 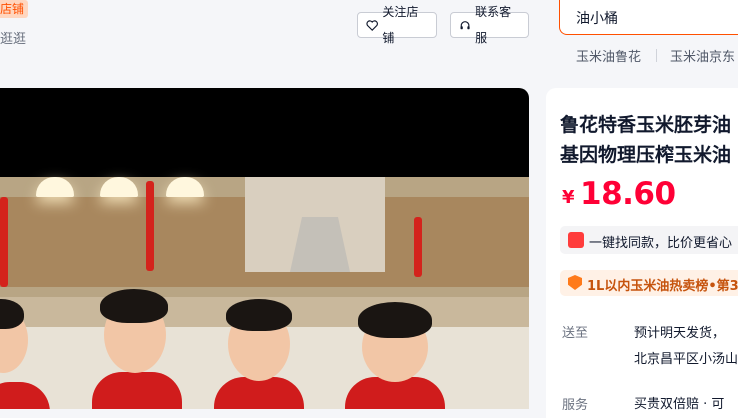 What do you see at coordinates (575, 405) in the screenshot?
I see `service-label: 服务` at bounding box center [575, 405].